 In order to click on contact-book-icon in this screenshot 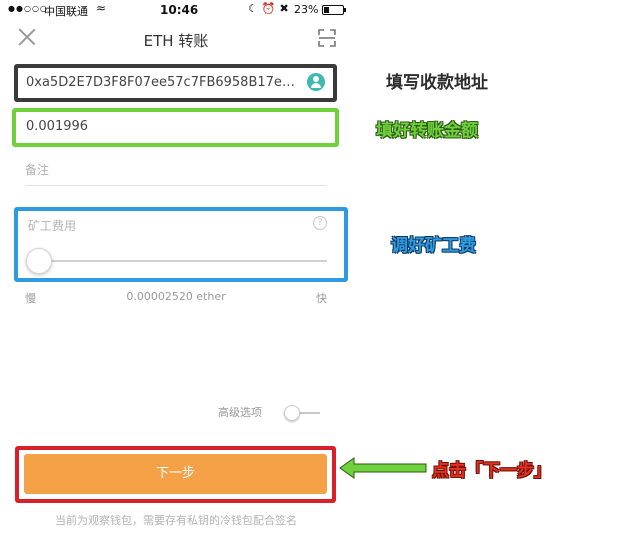, I will do `click(316, 82)`.